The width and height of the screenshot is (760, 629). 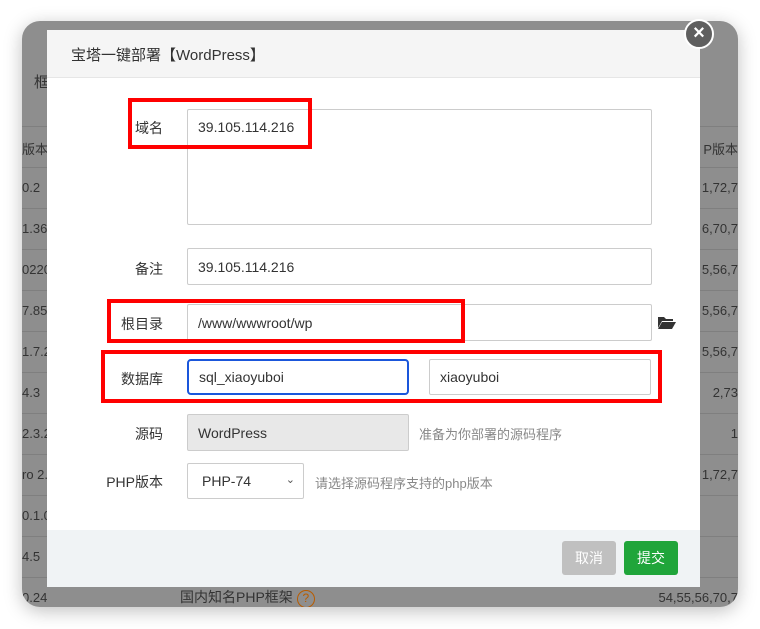 What do you see at coordinates (404, 483) in the screenshot?
I see `php-hint: 请选择源码程序支持的php版本` at bounding box center [404, 483].